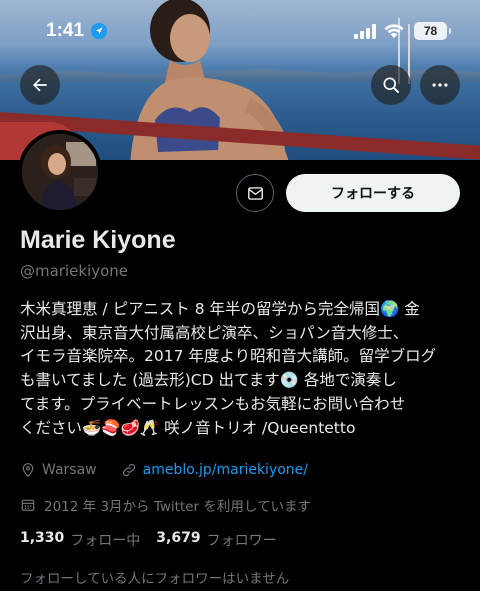 The height and width of the screenshot is (591, 480). What do you see at coordinates (365, 31) in the screenshot?
I see `cellular-signal-icon` at bounding box center [365, 31].